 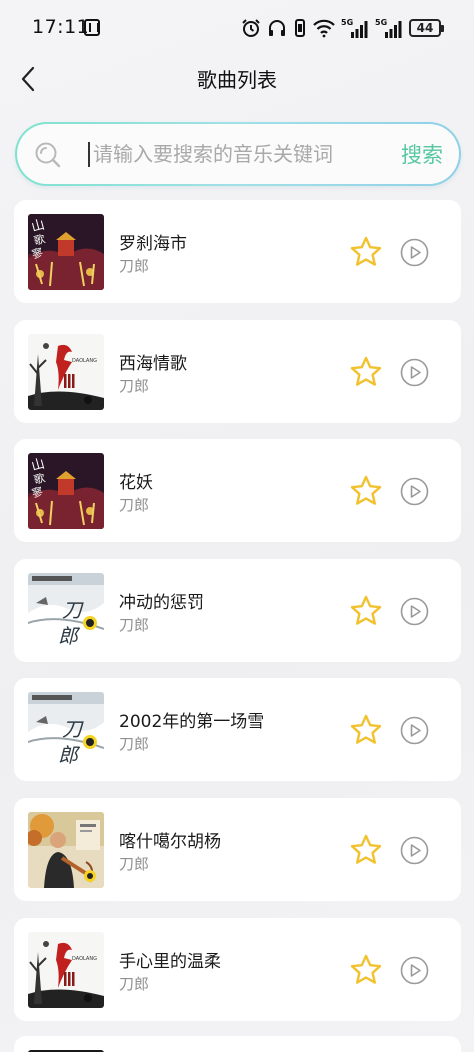 What do you see at coordinates (251, 28) in the screenshot?
I see `alarm-icon` at bounding box center [251, 28].